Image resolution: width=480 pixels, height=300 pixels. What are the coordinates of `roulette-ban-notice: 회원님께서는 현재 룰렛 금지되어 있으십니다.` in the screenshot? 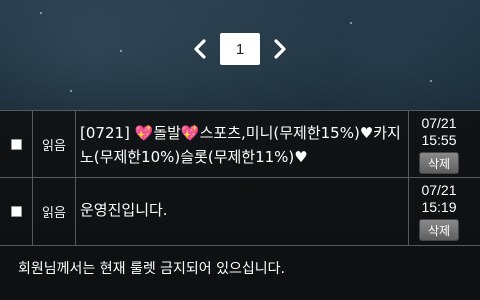 It's located at (151, 269).